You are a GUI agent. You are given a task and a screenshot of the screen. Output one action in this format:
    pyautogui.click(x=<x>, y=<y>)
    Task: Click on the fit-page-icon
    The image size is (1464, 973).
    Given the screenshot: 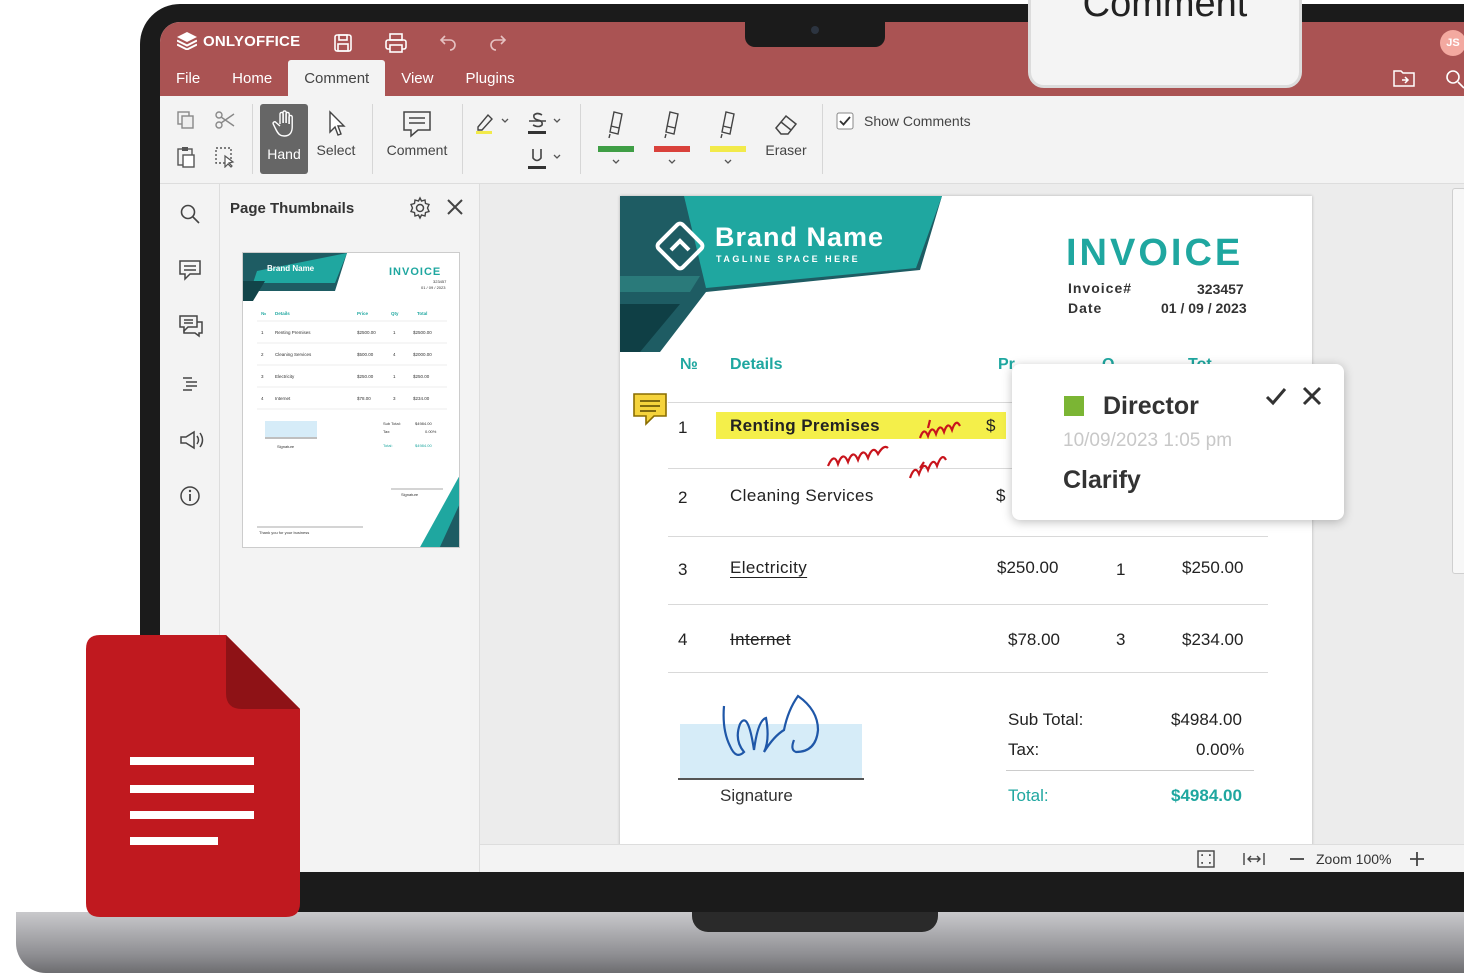 What is the action you would take?
    pyautogui.click(x=1206, y=859)
    